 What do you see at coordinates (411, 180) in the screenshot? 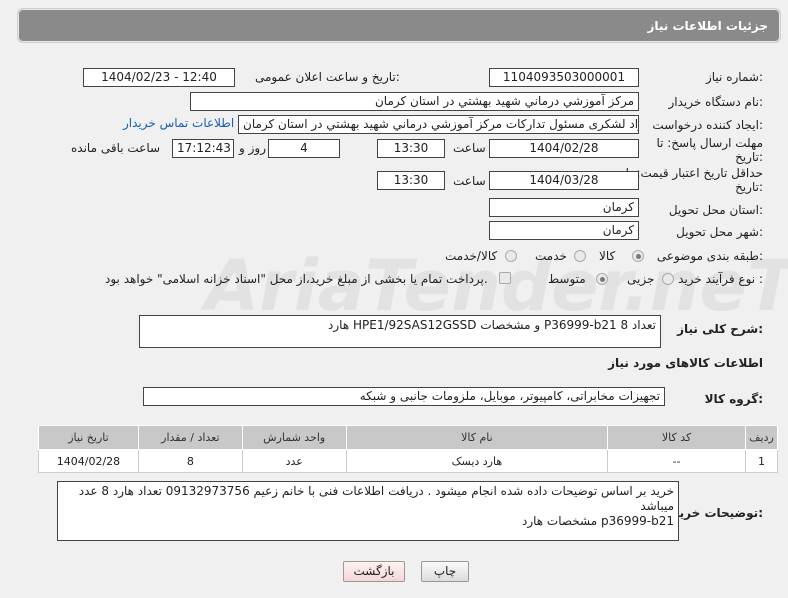
I see `validity-time-field: 13:30` at bounding box center [411, 180].